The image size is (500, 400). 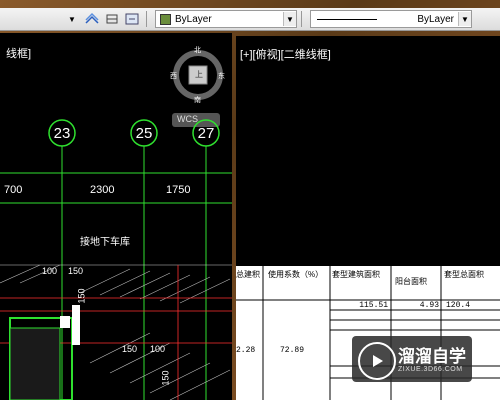 I want to click on table-cell: 4.93, so click(x=429, y=305).